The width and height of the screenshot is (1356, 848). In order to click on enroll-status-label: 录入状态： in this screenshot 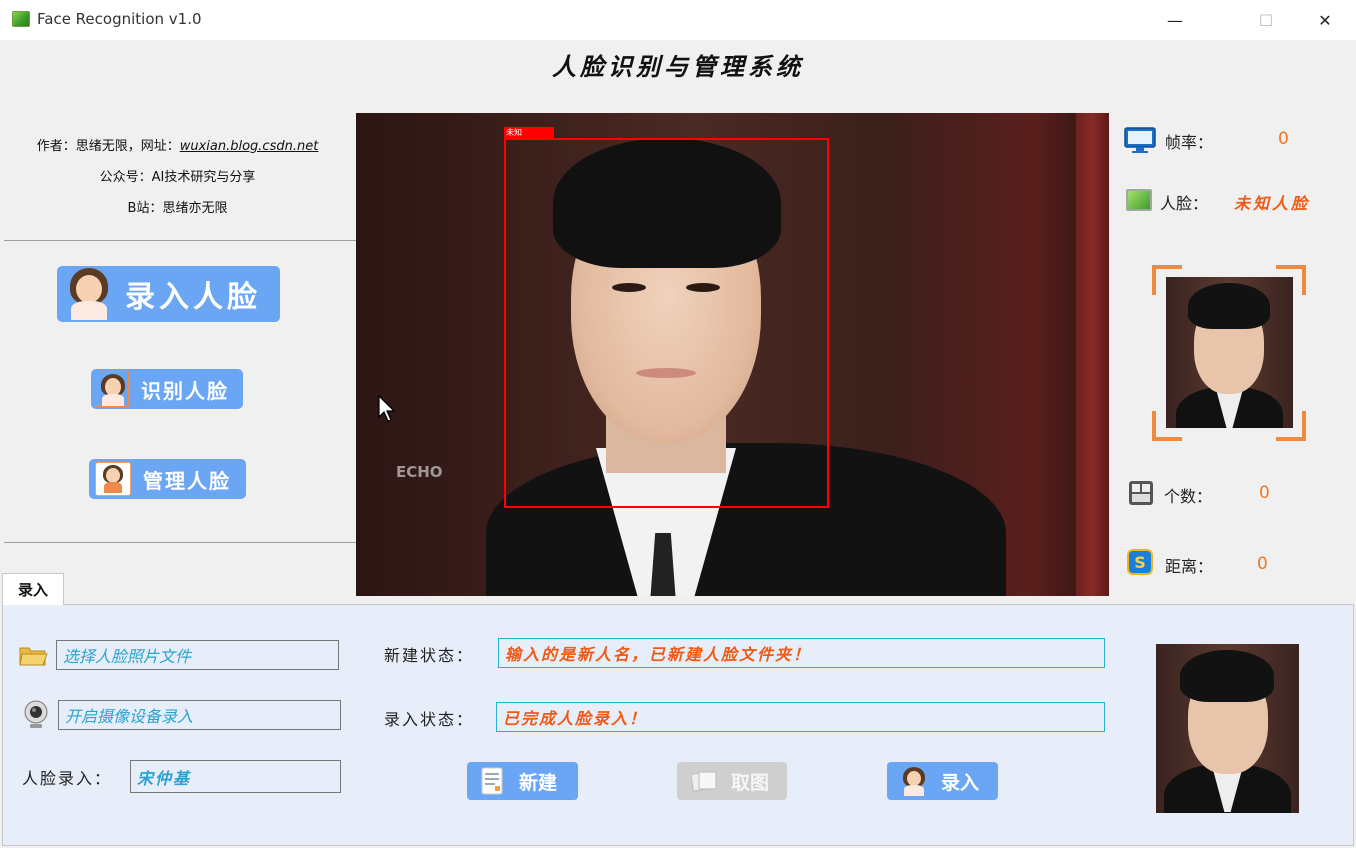, I will do `click(429, 719)`.